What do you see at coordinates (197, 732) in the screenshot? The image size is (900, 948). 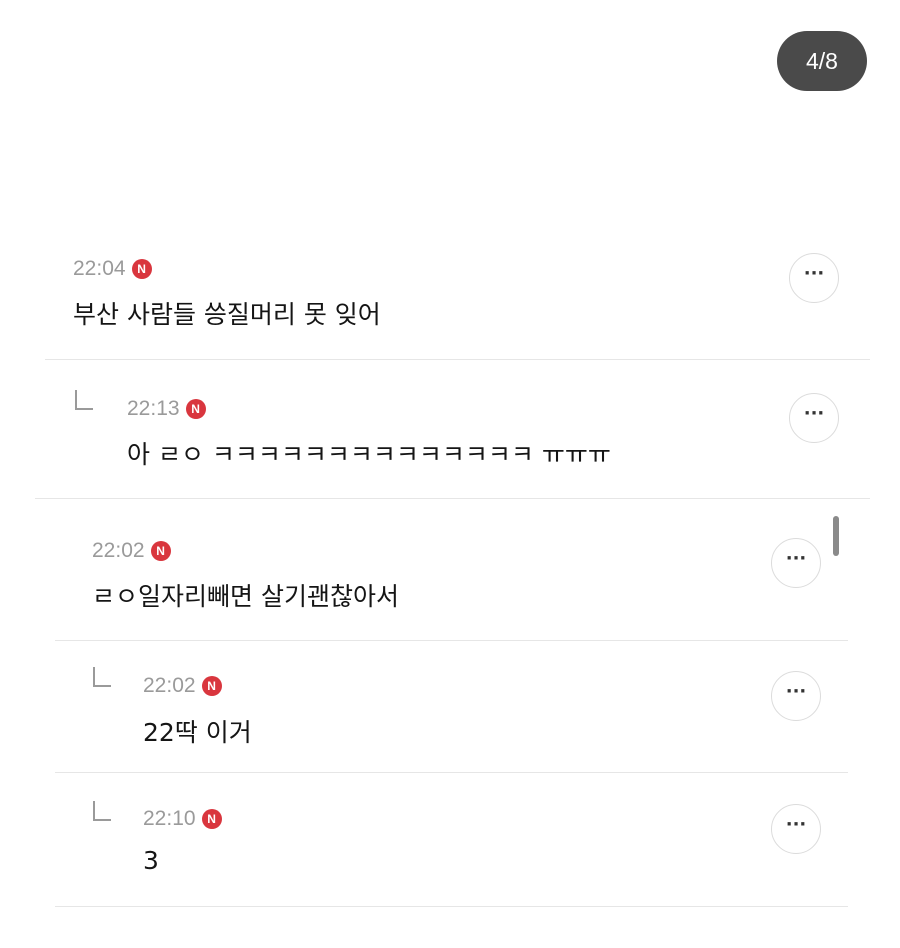 I see `comment-text: 22딱 이거` at bounding box center [197, 732].